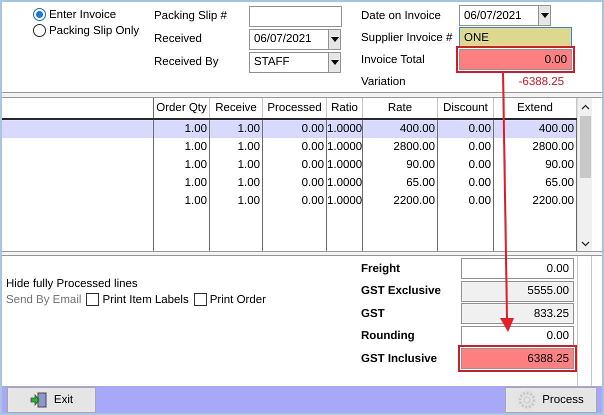  I want to click on total-field: 833.25, so click(517, 313).